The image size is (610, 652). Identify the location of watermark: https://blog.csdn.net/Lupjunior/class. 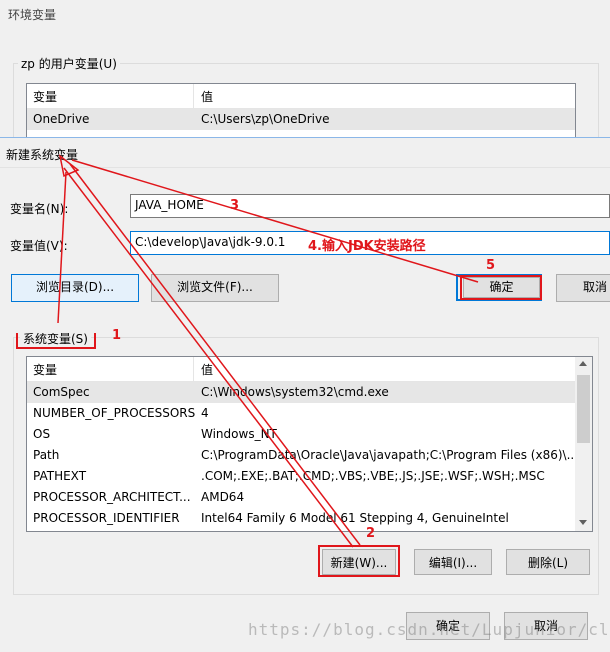
(429, 629).